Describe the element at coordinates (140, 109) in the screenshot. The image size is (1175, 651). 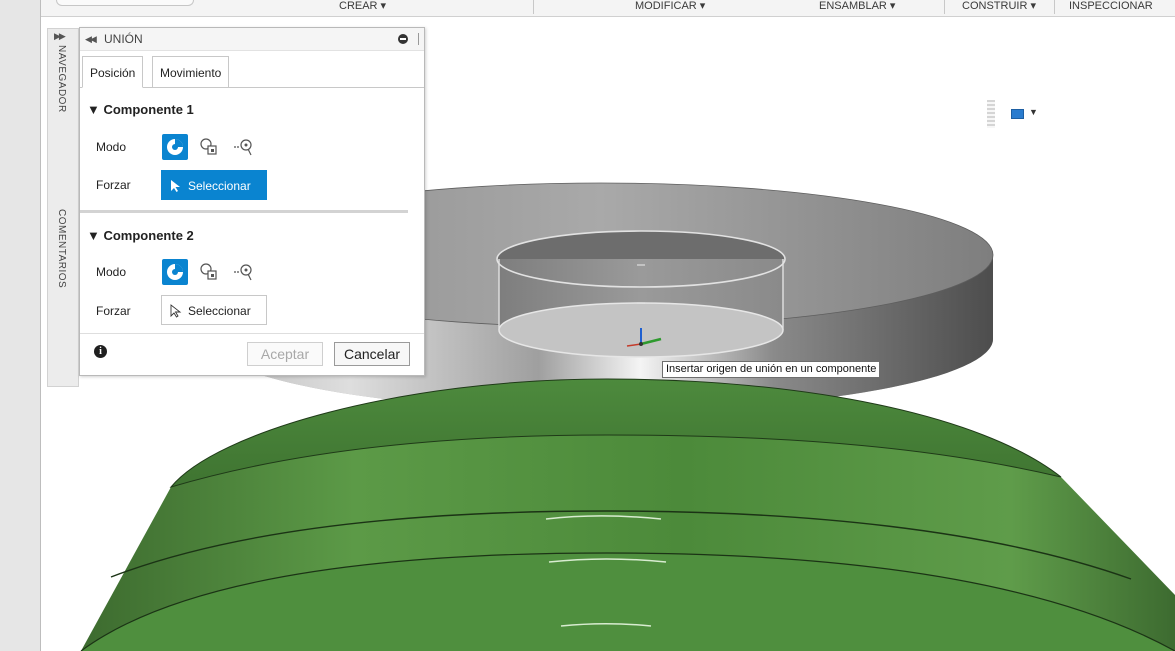
I see `component1-header: ▼ Componente 1` at that location.